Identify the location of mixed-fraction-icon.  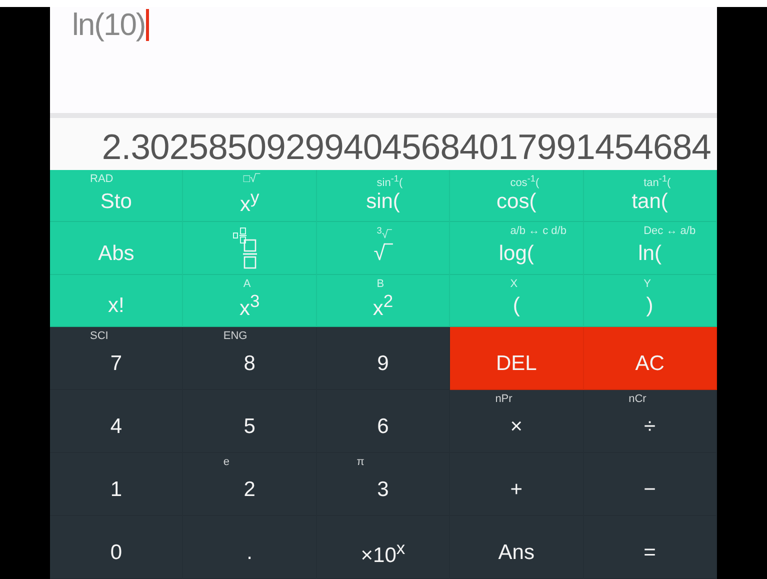
(240, 236).